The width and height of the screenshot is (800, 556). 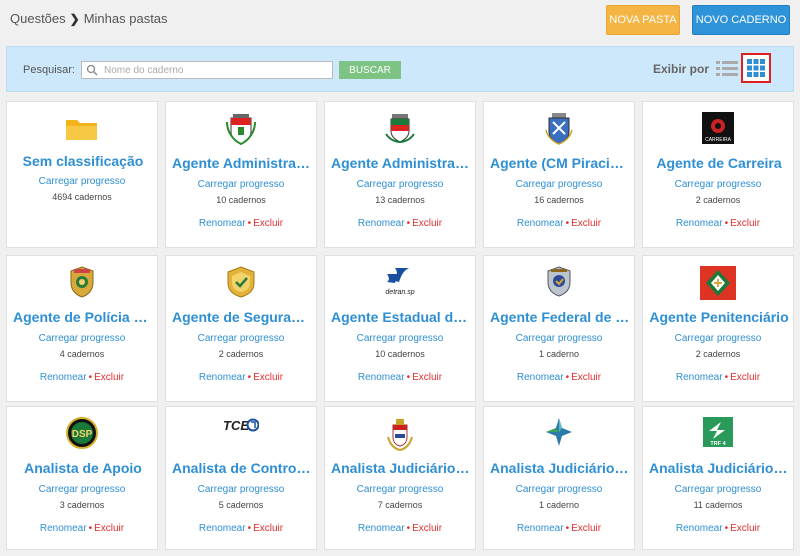 What do you see at coordinates (370, 70) in the screenshot?
I see `search-button: BUSCAR` at bounding box center [370, 70].